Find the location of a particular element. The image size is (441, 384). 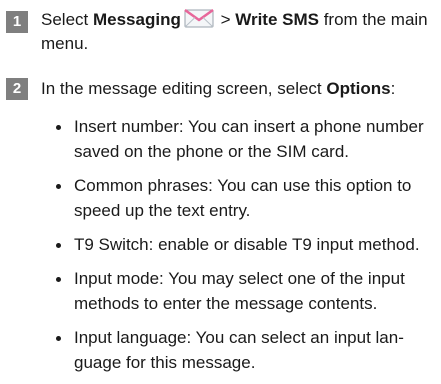

step-number-badge: 2 is located at coordinates (17, 89).